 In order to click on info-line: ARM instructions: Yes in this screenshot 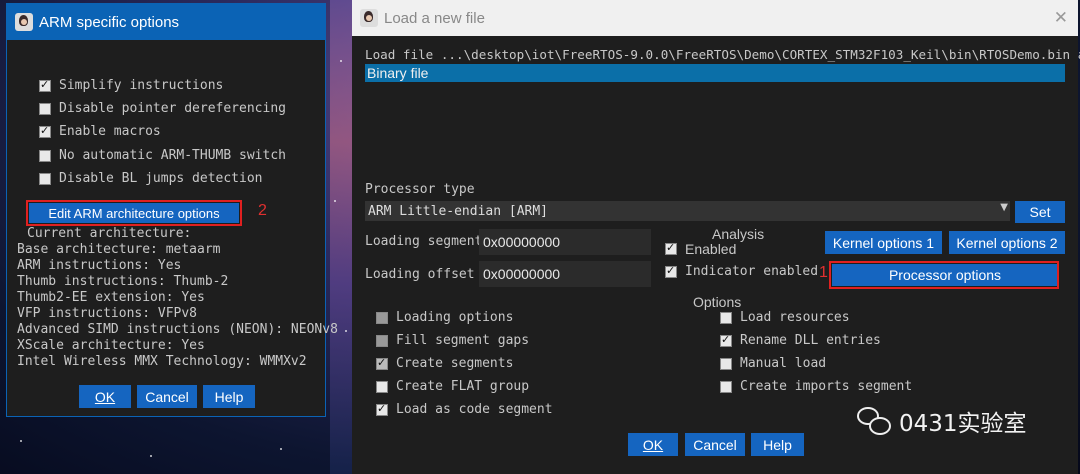, I will do `click(99, 265)`.